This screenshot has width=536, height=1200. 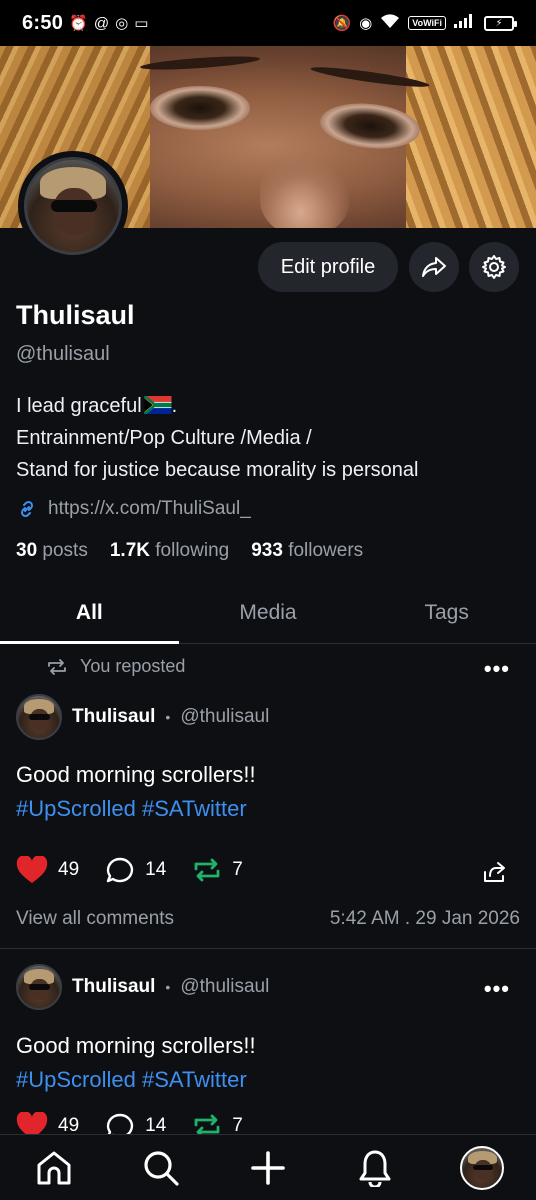 I want to click on nav-notifications, so click(x=375, y=1168).